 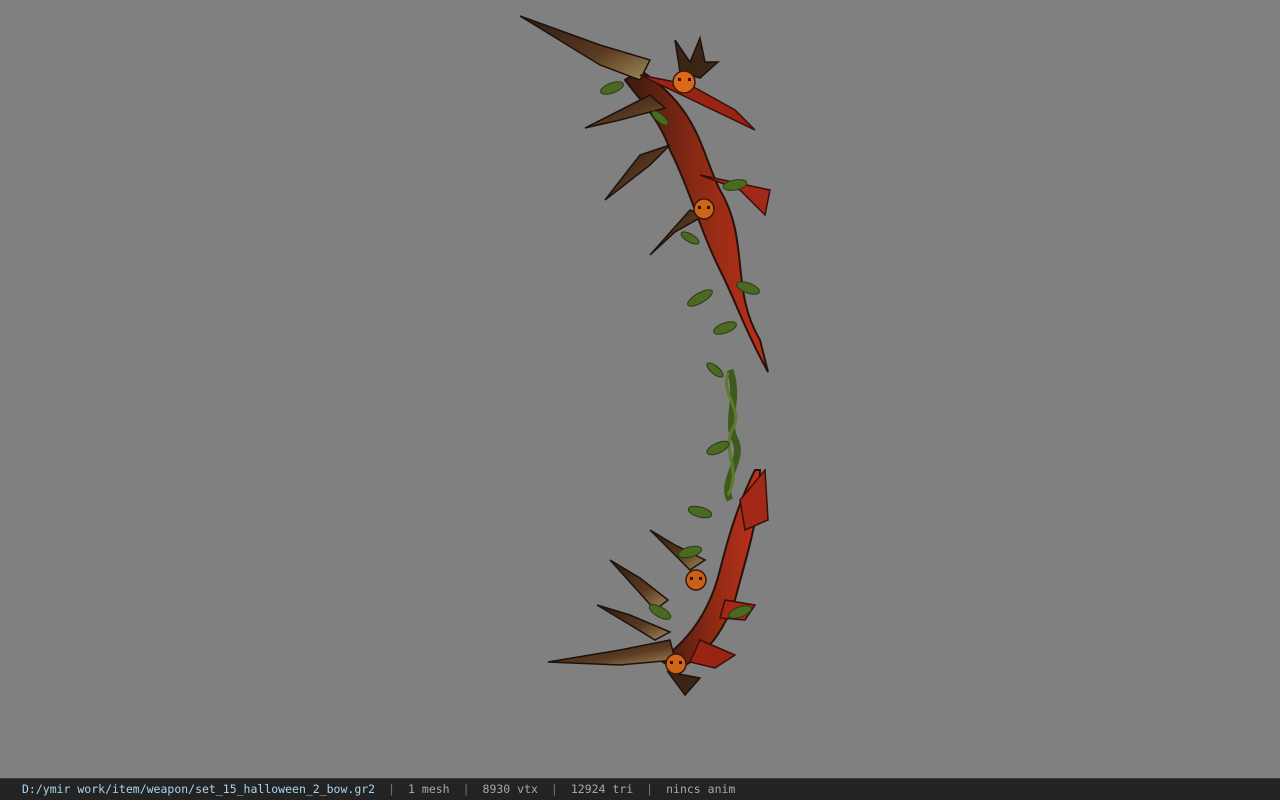 What do you see at coordinates (429, 789) in the screenshot?
I see `mesh-count: 1 mesh` at bounding box center [429, 789].